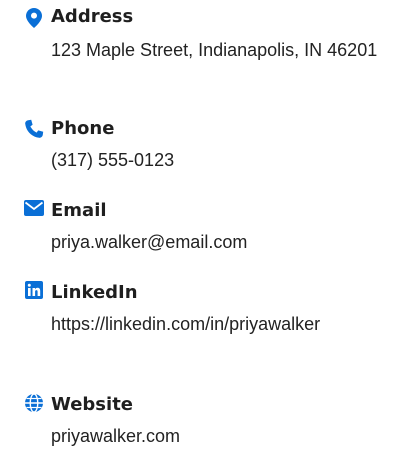 The width and height of the screenshot is (411, 451). I want to click on email-label: Email, so click(79, 210).